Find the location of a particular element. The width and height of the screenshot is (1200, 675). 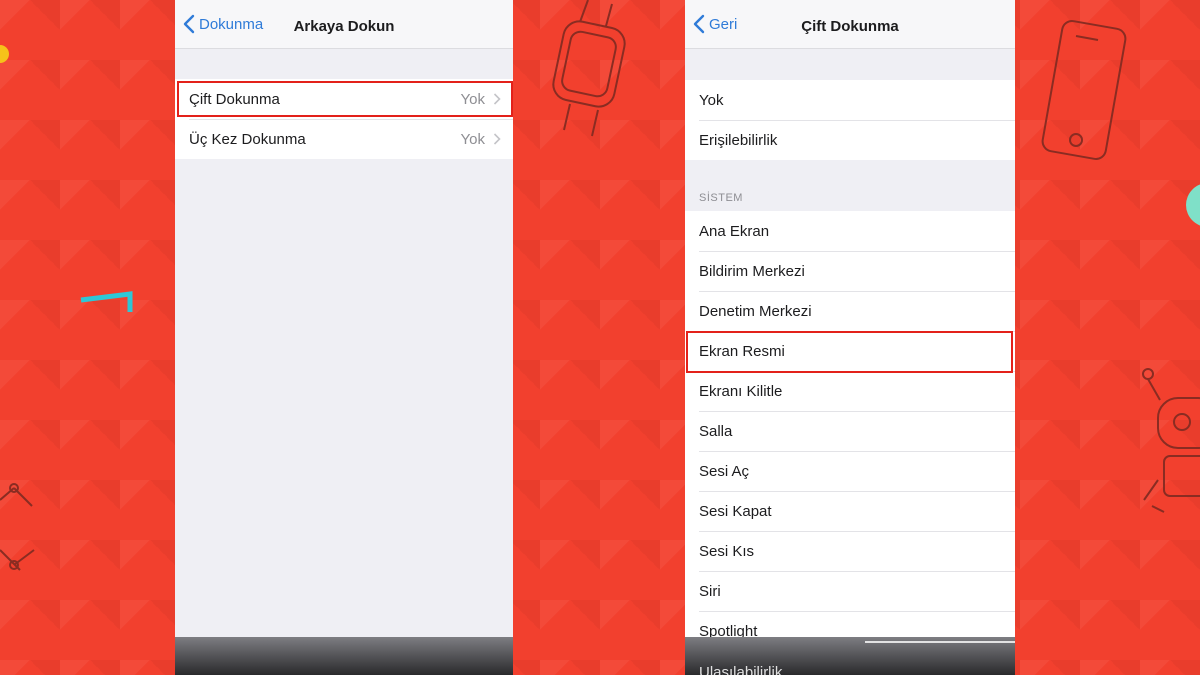

section-header-sistem: SİSTEM is located at coordinates (721, 198).